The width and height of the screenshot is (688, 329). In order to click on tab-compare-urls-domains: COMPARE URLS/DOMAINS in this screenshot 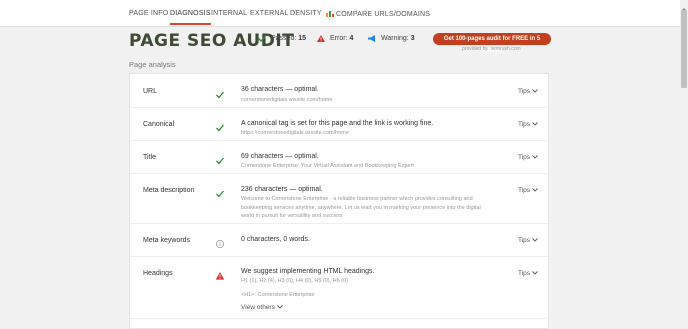, I will do `click(378, 14)`.